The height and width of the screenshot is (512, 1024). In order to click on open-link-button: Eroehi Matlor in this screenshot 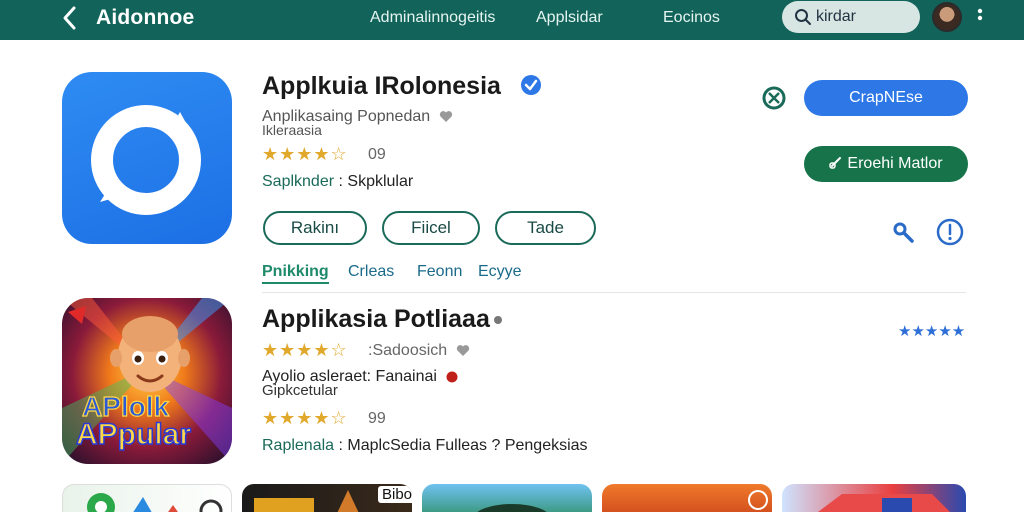, I will do `click(886, 164)`.